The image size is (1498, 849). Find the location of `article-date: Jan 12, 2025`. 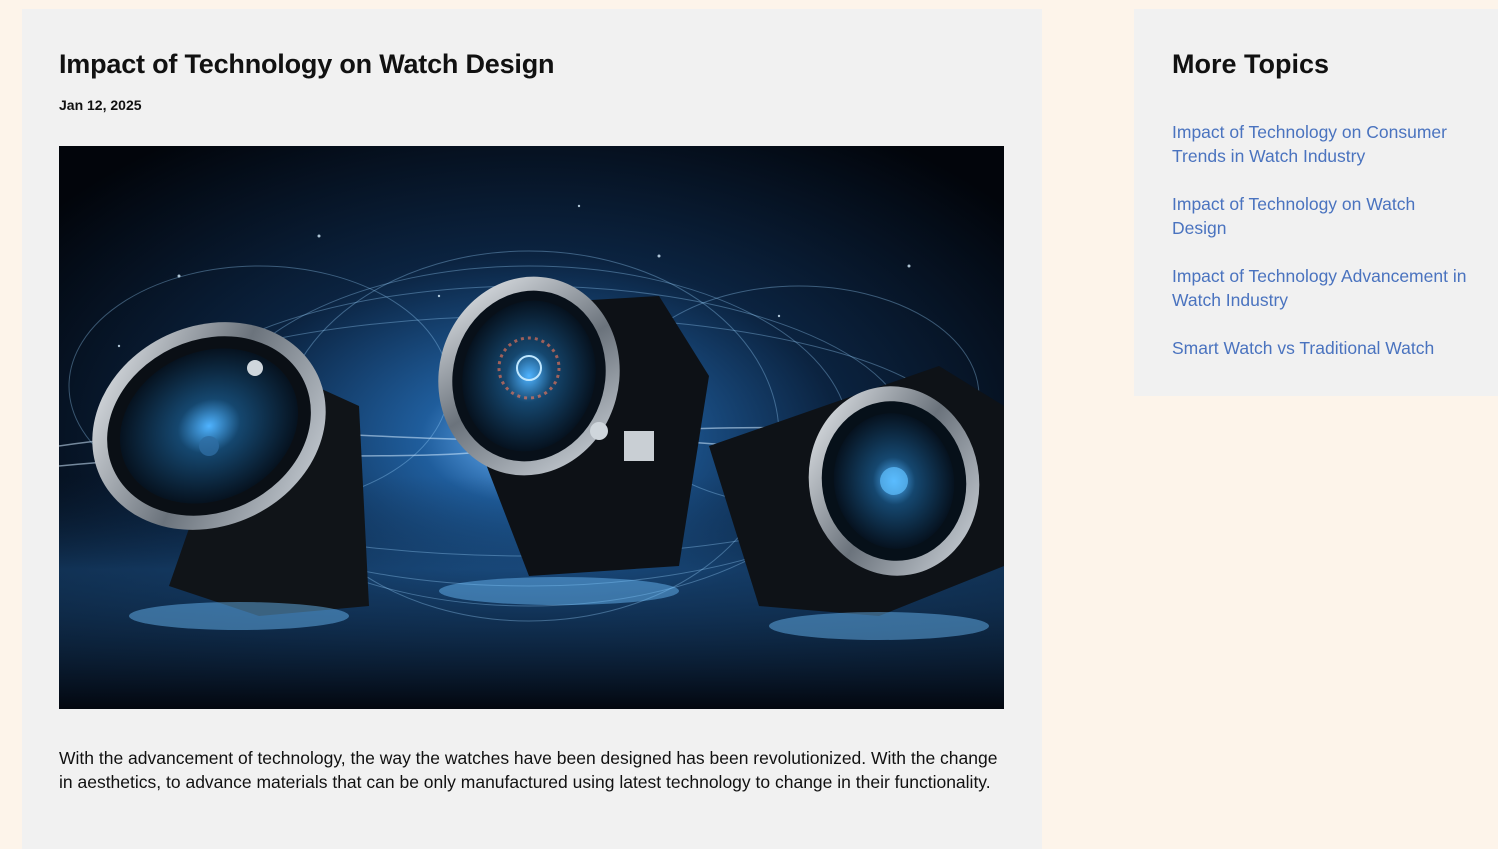

article-date: Jan 12, 2025 is located at coordinates (100, 105).